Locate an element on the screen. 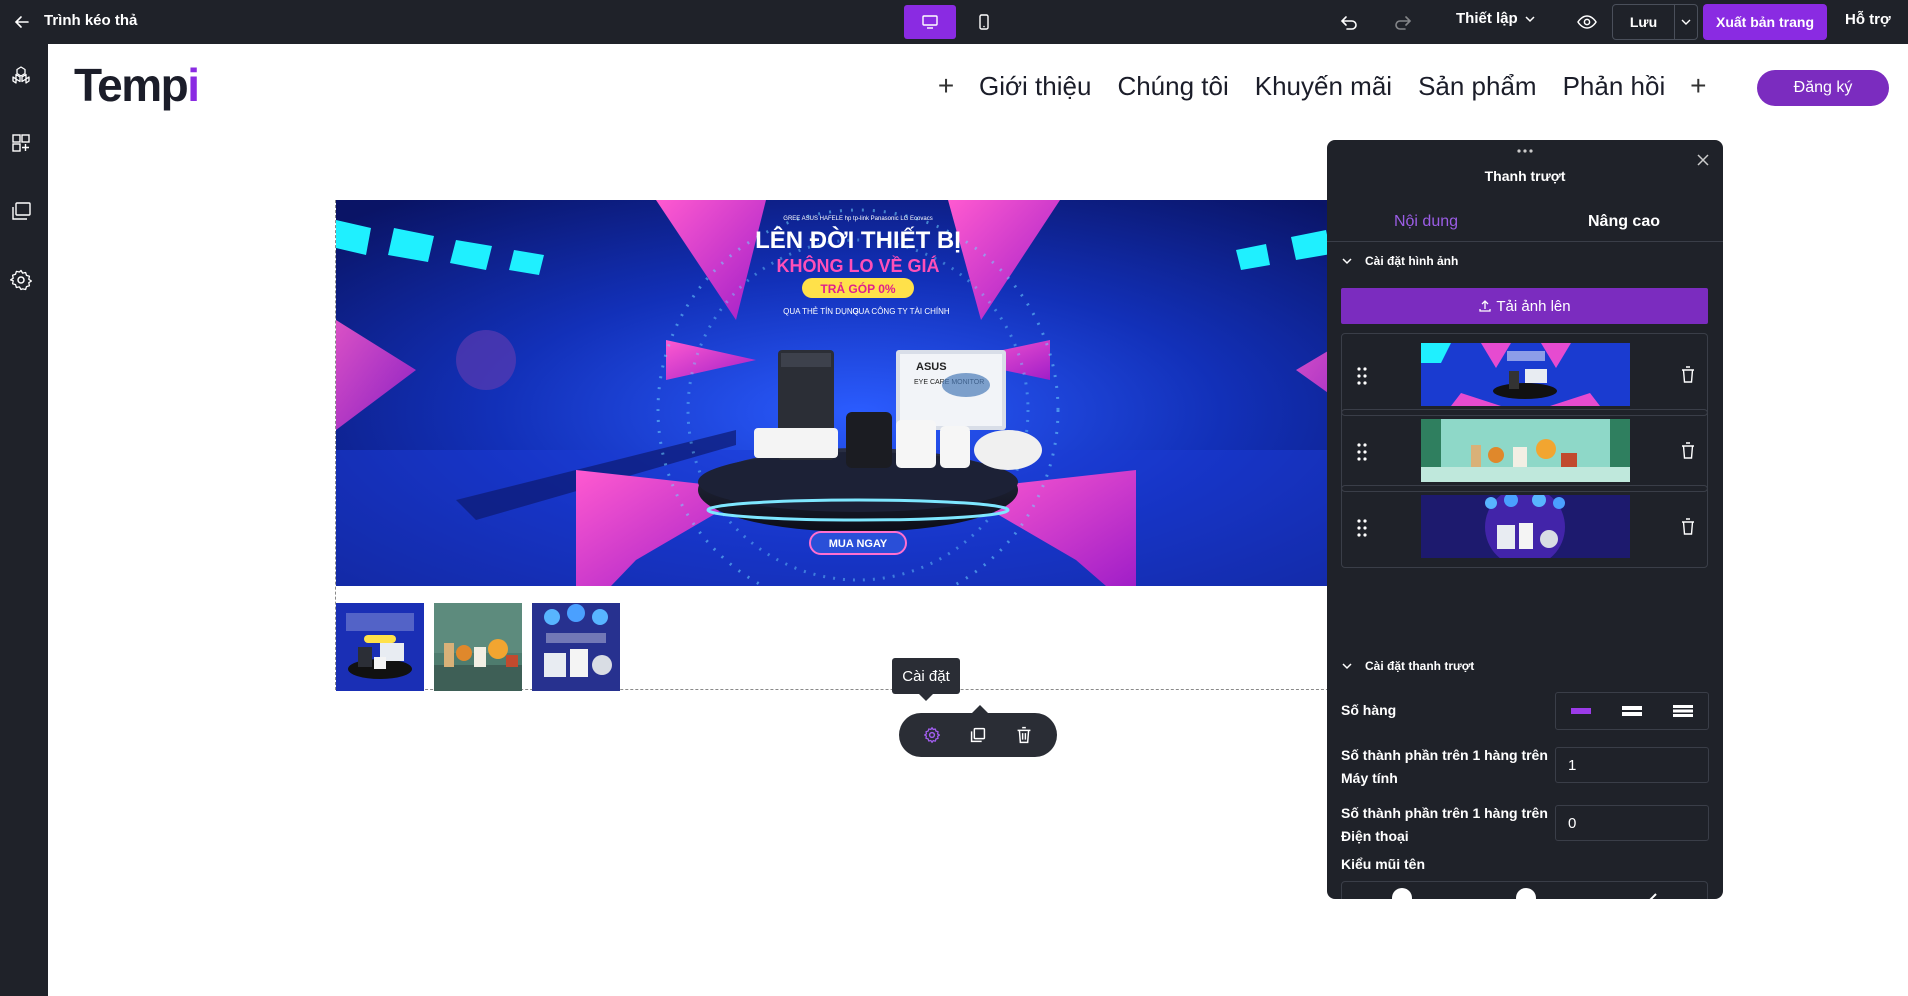  widgets-icon is located at coordinates (21, 143).